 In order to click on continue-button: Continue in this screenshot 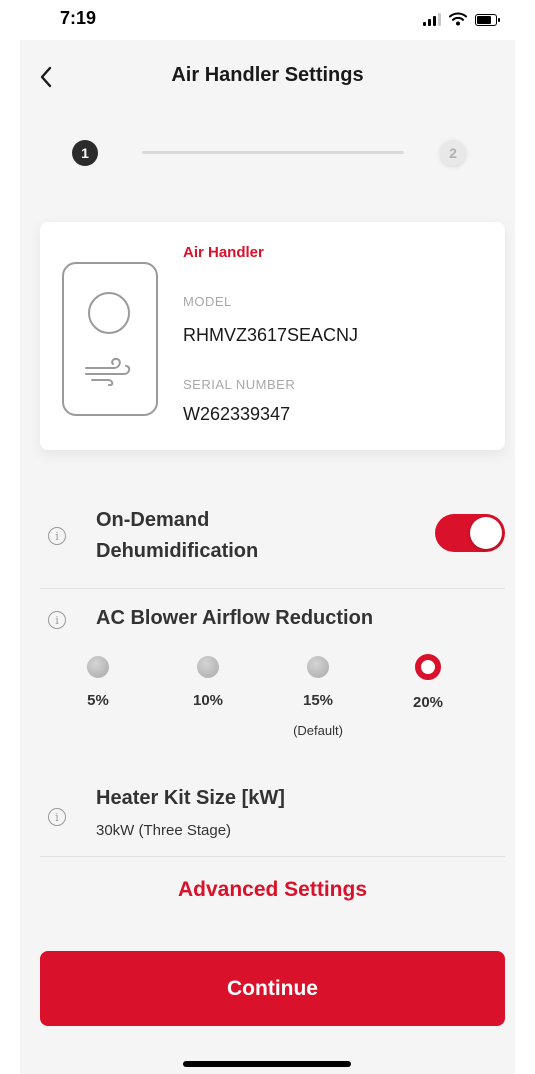, I will do `click(272, 988)`.